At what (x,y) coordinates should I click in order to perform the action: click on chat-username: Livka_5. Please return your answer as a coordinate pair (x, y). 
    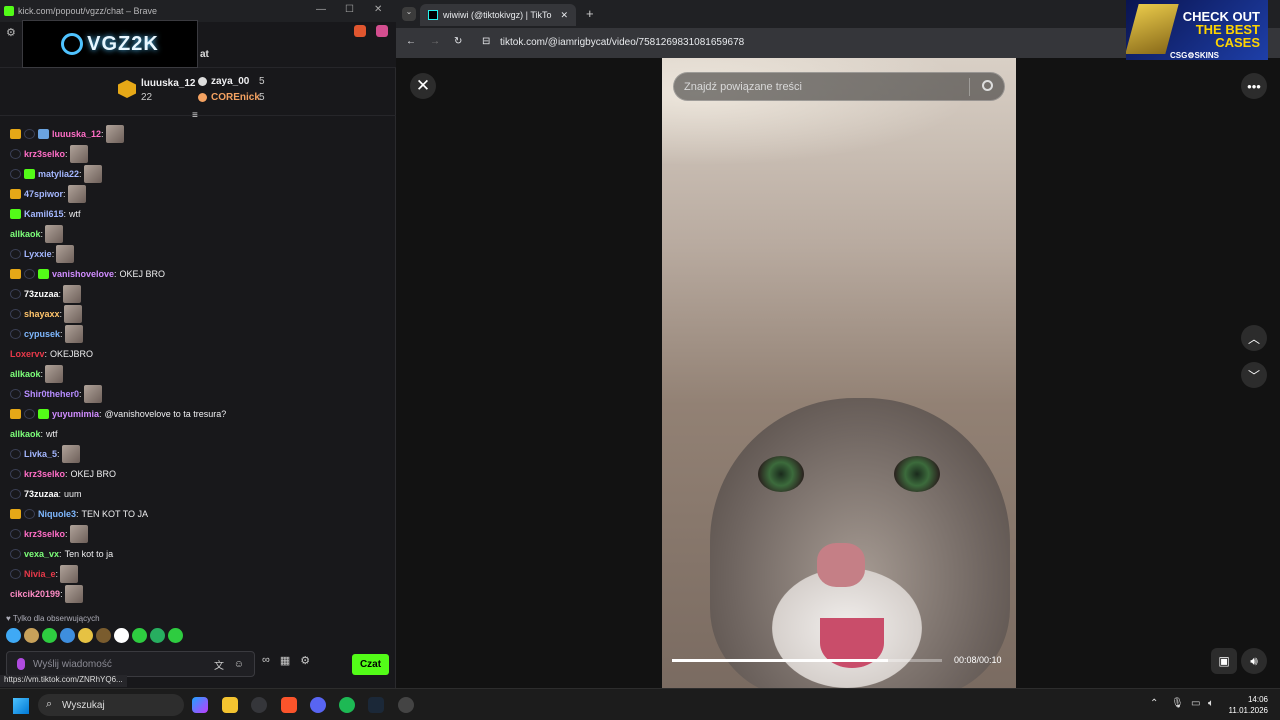
    Looking at the image, I should click on (40, 454).